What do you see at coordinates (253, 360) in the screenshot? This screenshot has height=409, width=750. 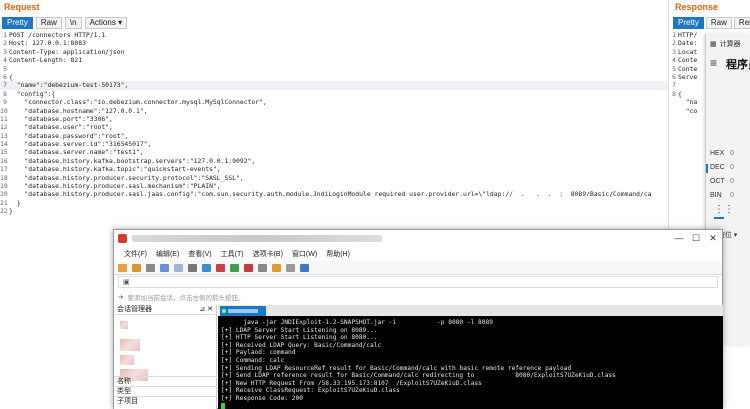 I see `terminal-line: [+] Command: calc` at bounding box center [253, 360].